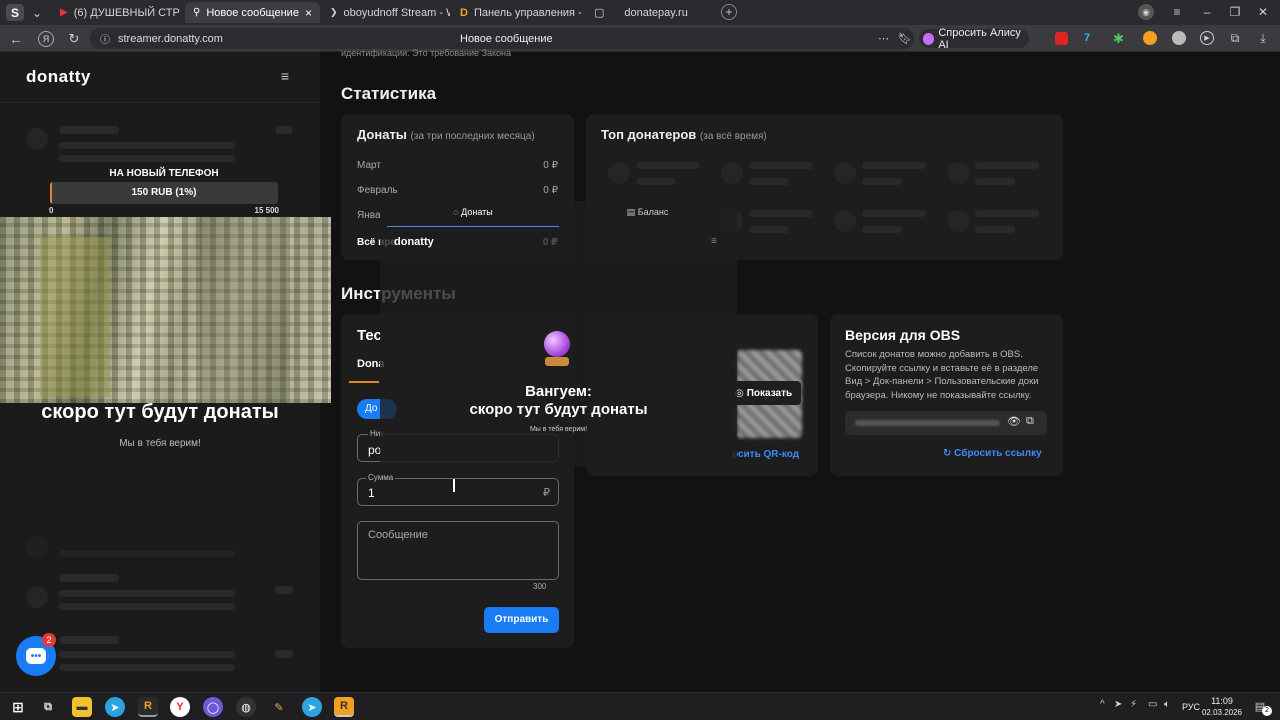  Describe the element at coordinates (473, 217) in the screenshot. I see `overlay-tab-donations: ◌ Донаты` at that location.